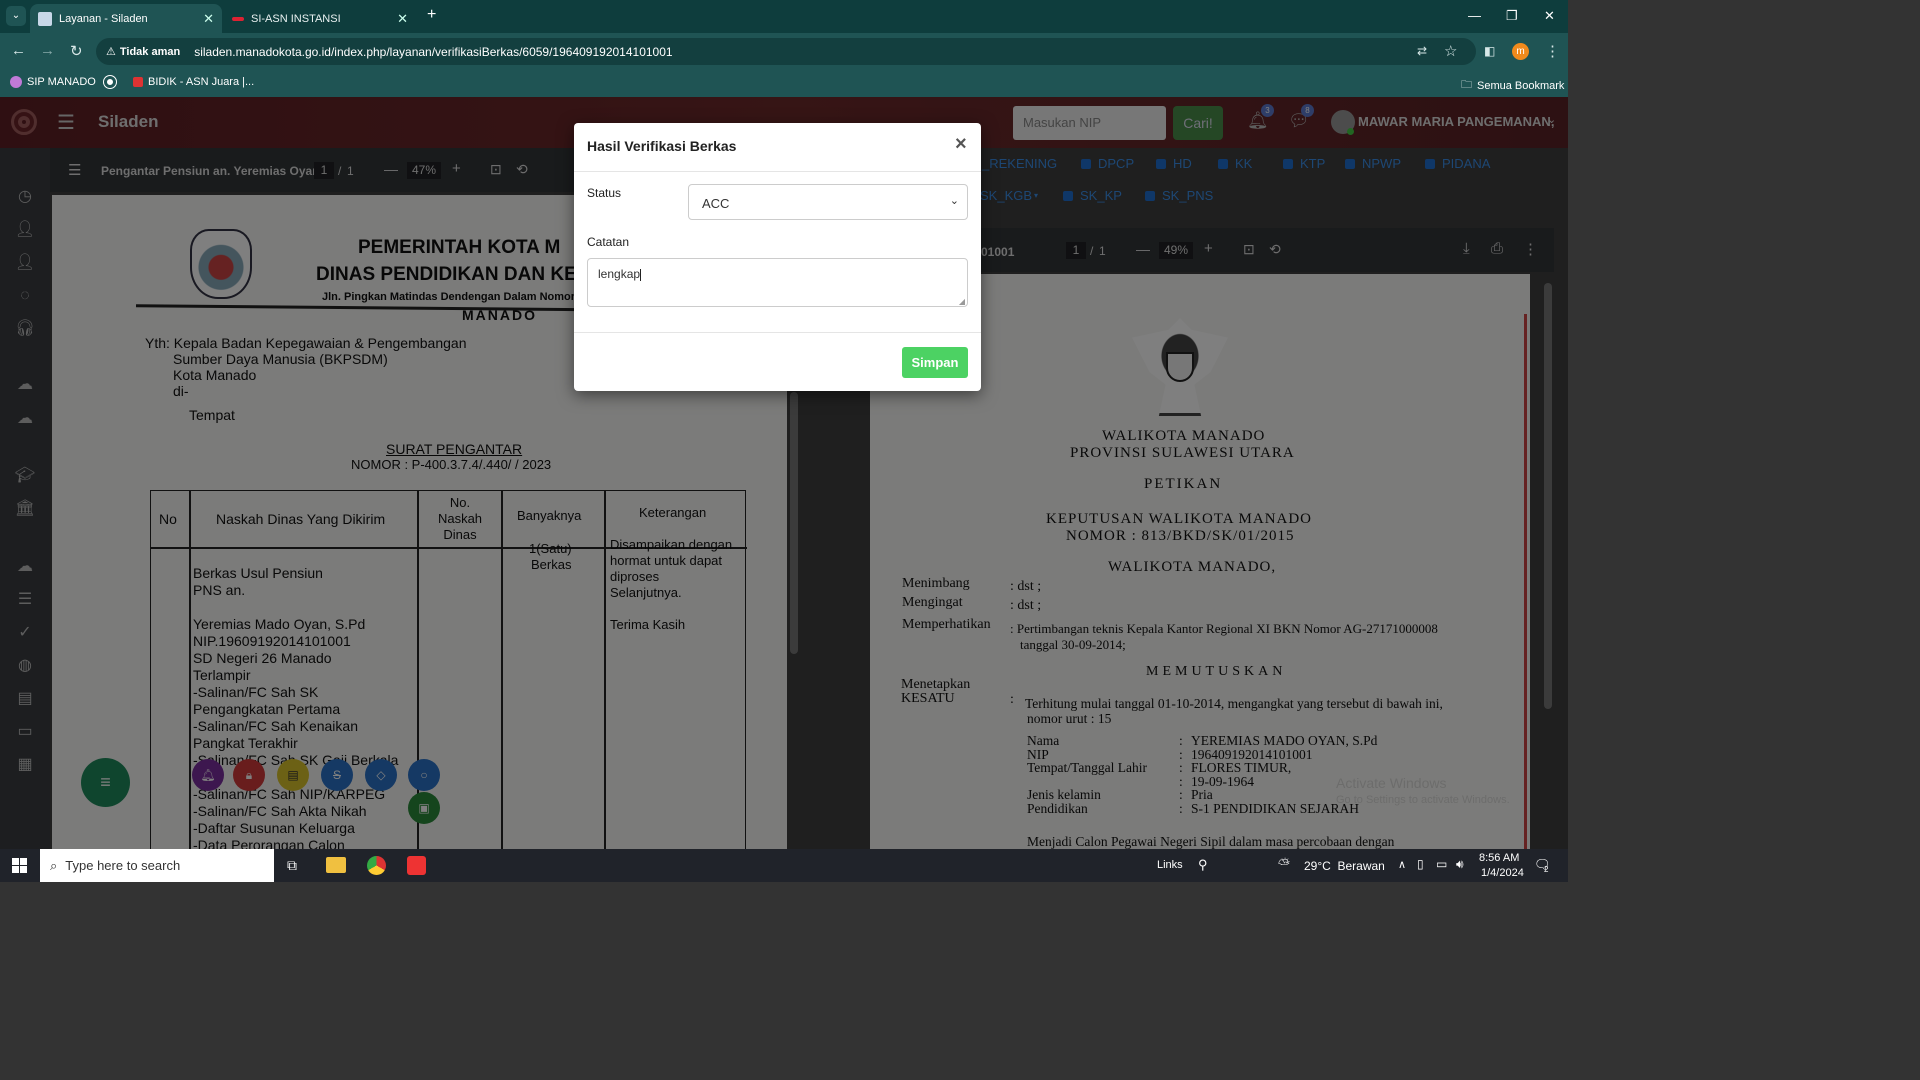 Image resolution: width=1920 pixels, height=1080 pixels. I want to click on task-view-icon: ⧉, so click(292, 865).